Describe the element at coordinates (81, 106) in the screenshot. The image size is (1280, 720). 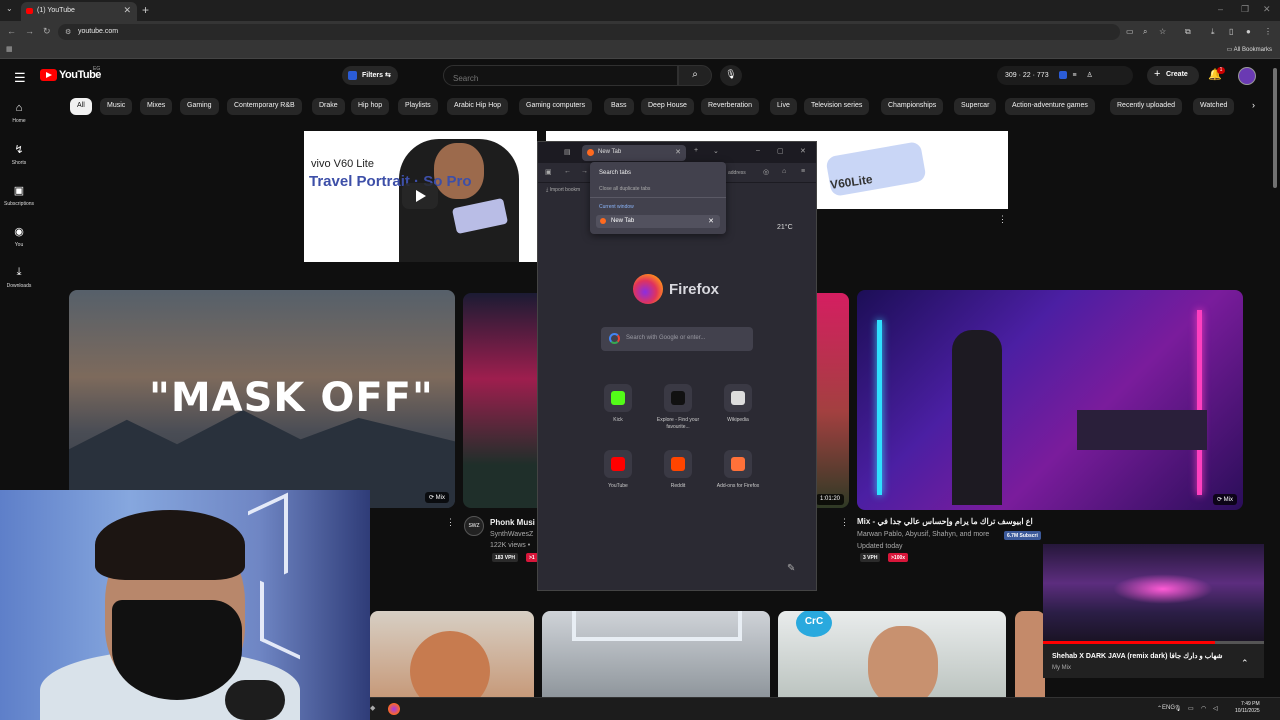
I see `chip-all: All` at that location.